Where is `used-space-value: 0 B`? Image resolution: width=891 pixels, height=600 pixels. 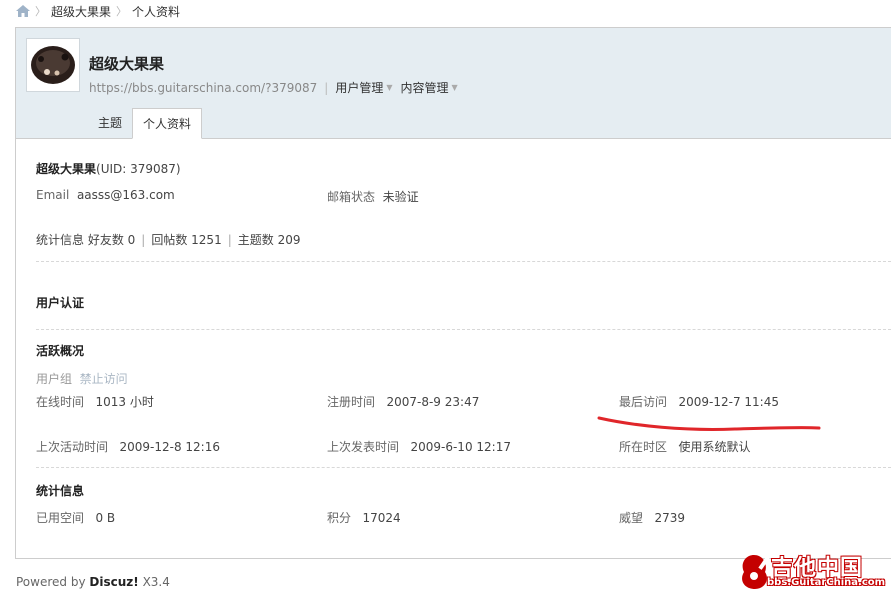
used-space-value: 0 B is located at coordinates (105, 518).